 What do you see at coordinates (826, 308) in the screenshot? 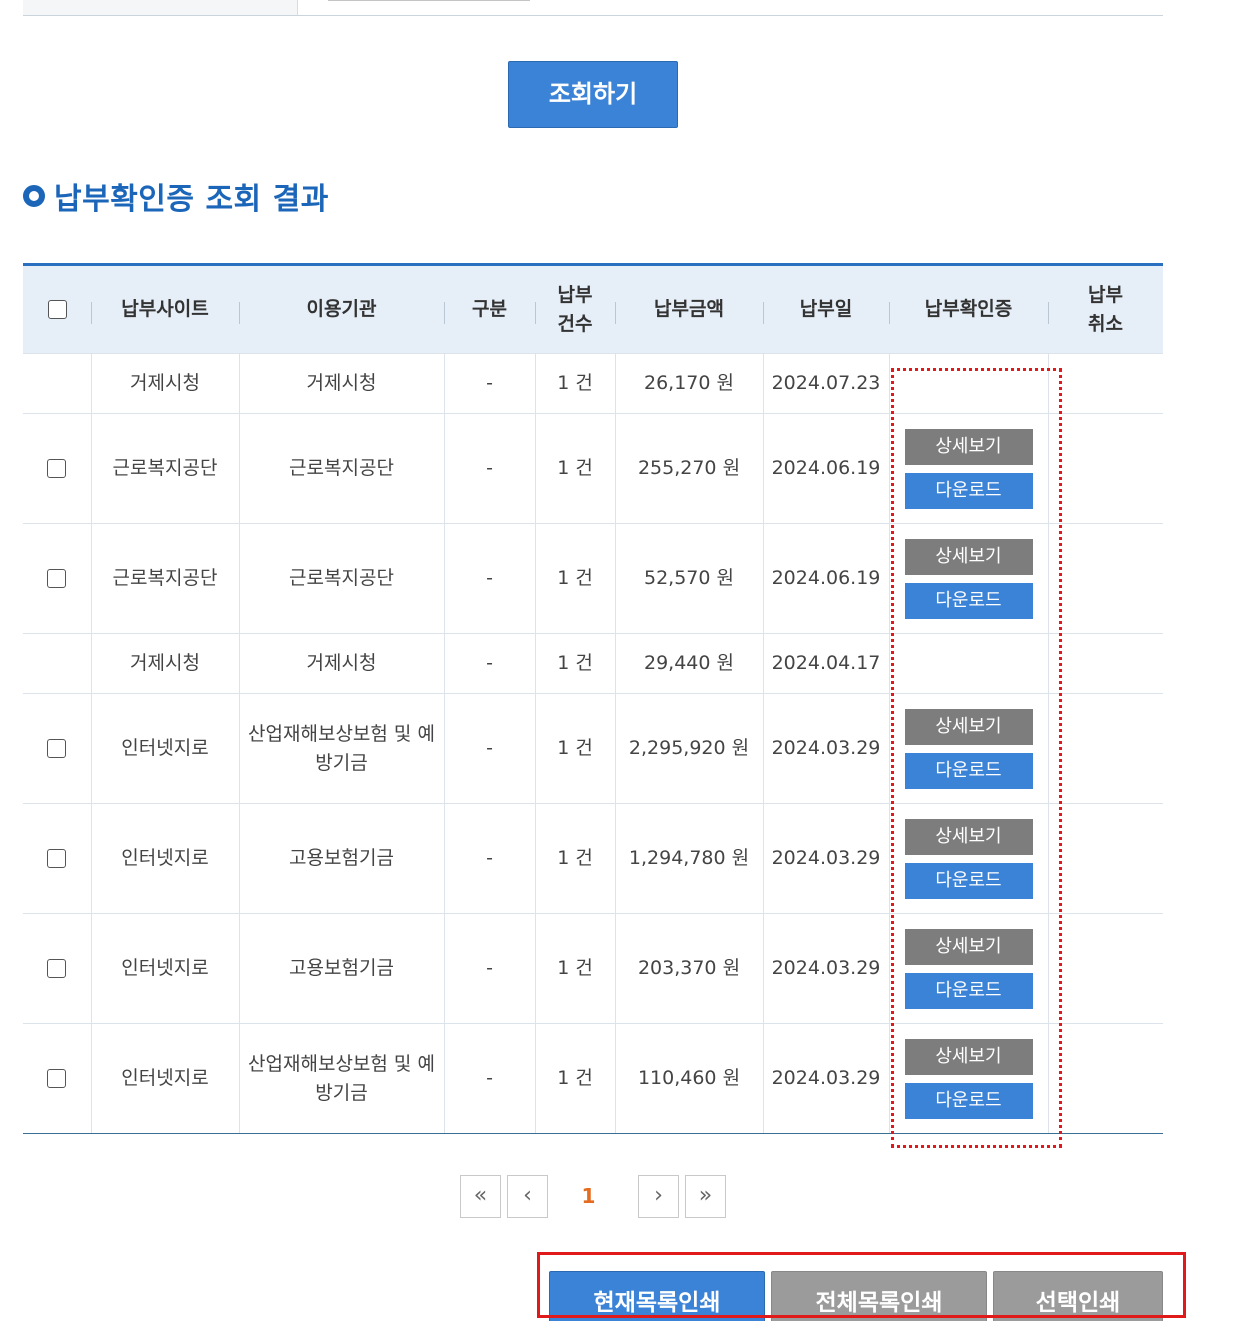
I see `header-date: 납부일` at bounding box center [826, 308].